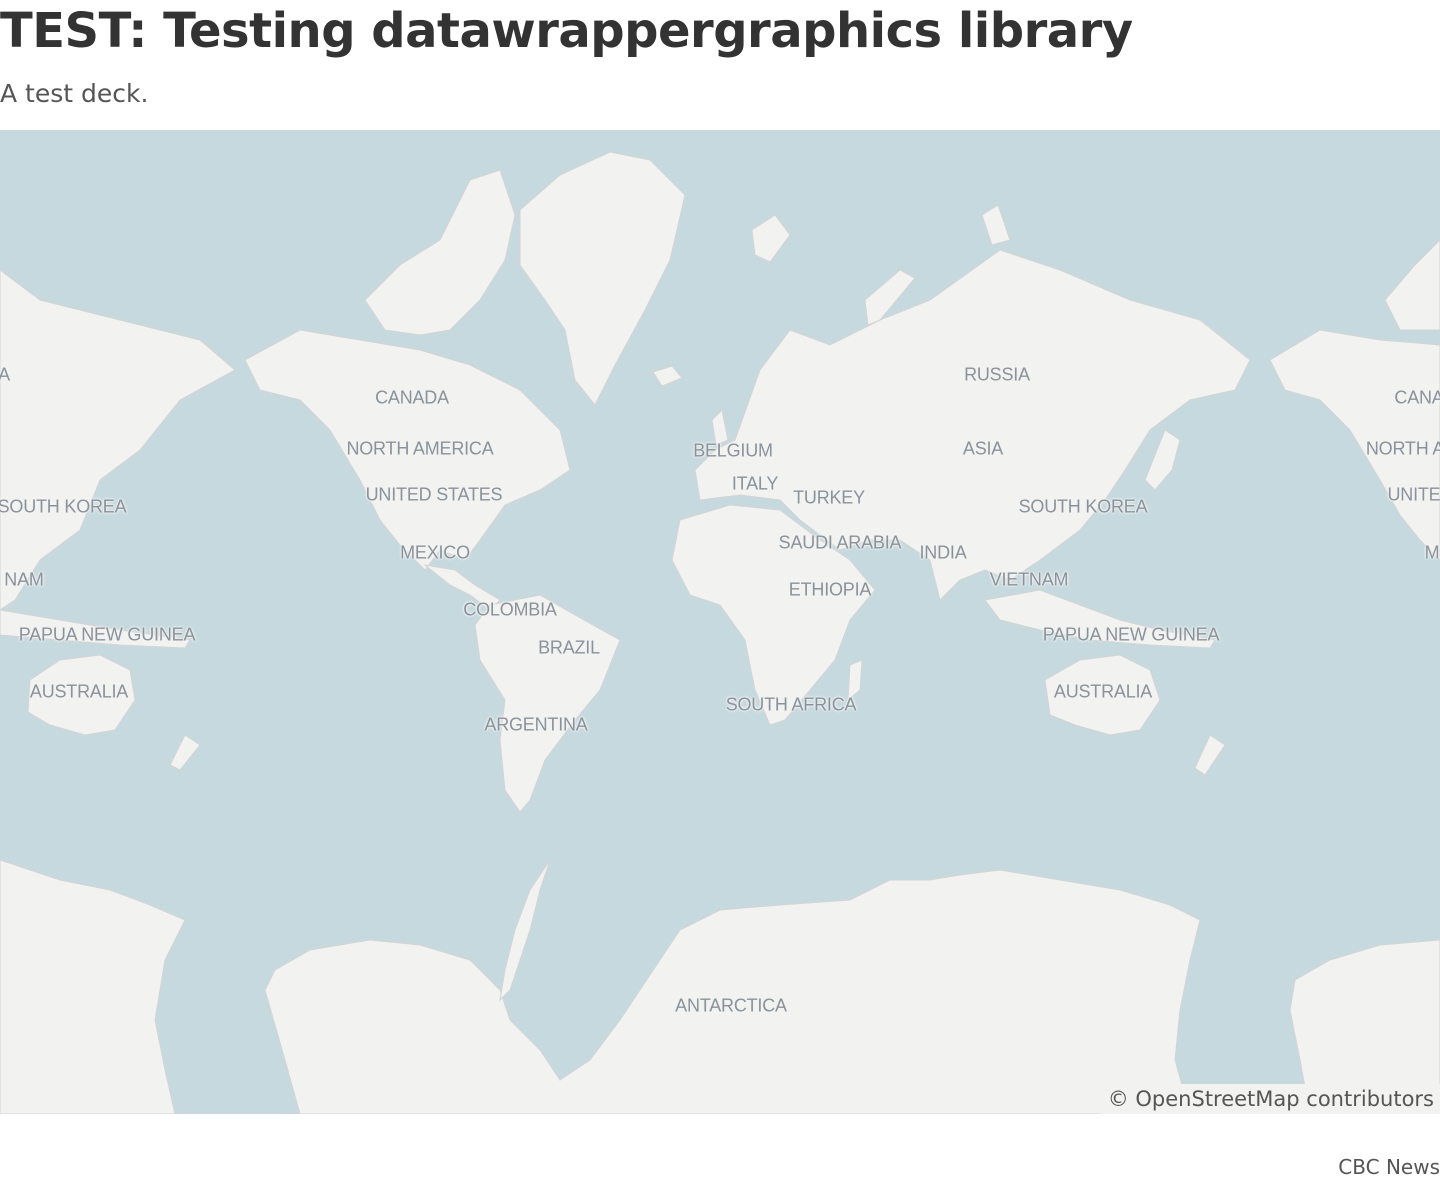 This screenshot has width=1440, height=1180. I want to click on map-label: NORTH AMERICA, so click(420, 448).